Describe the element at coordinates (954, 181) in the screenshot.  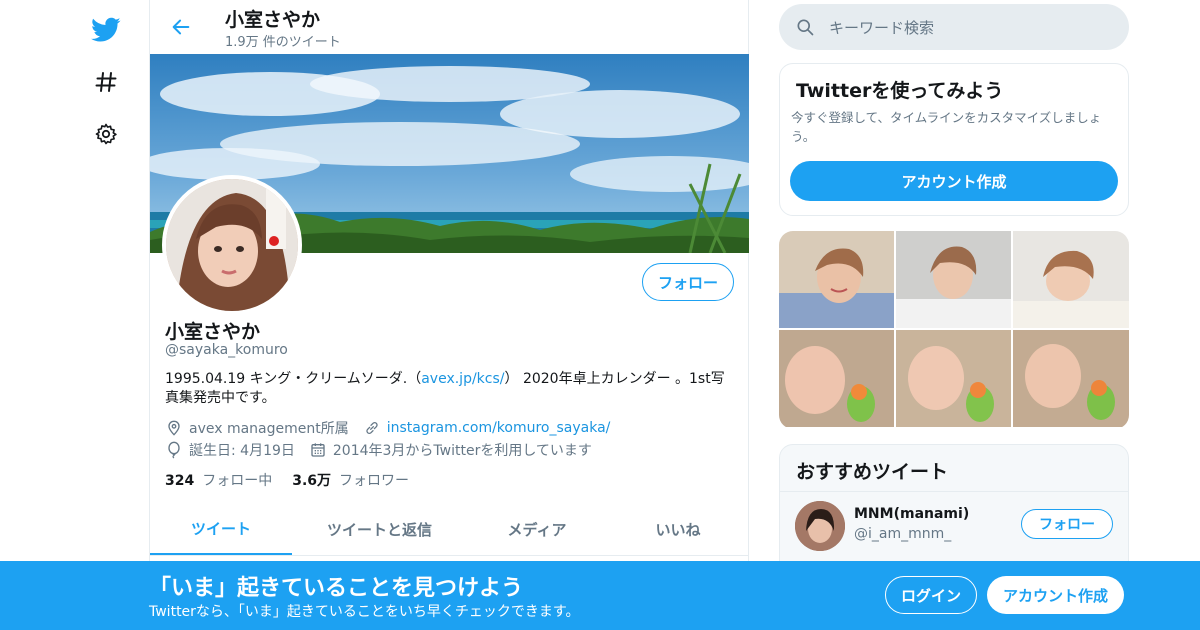
I see `create-account-button: アカウント作成` at that location.